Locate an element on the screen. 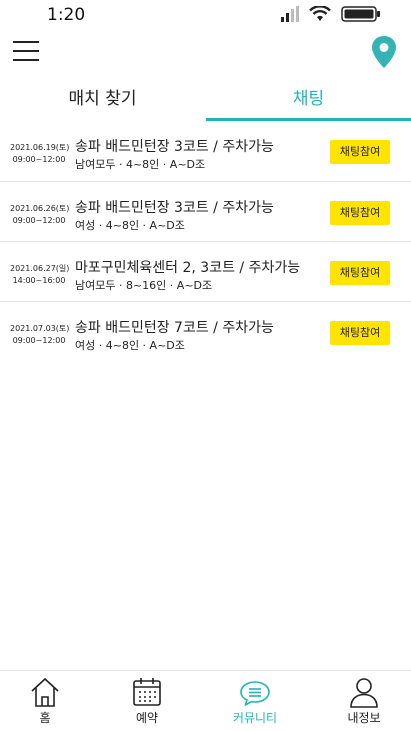 This screenshot has width=411, height=731. match-meta: 남여모두 · 8~16인 · A~D조 is located at coordinates (144, 285).